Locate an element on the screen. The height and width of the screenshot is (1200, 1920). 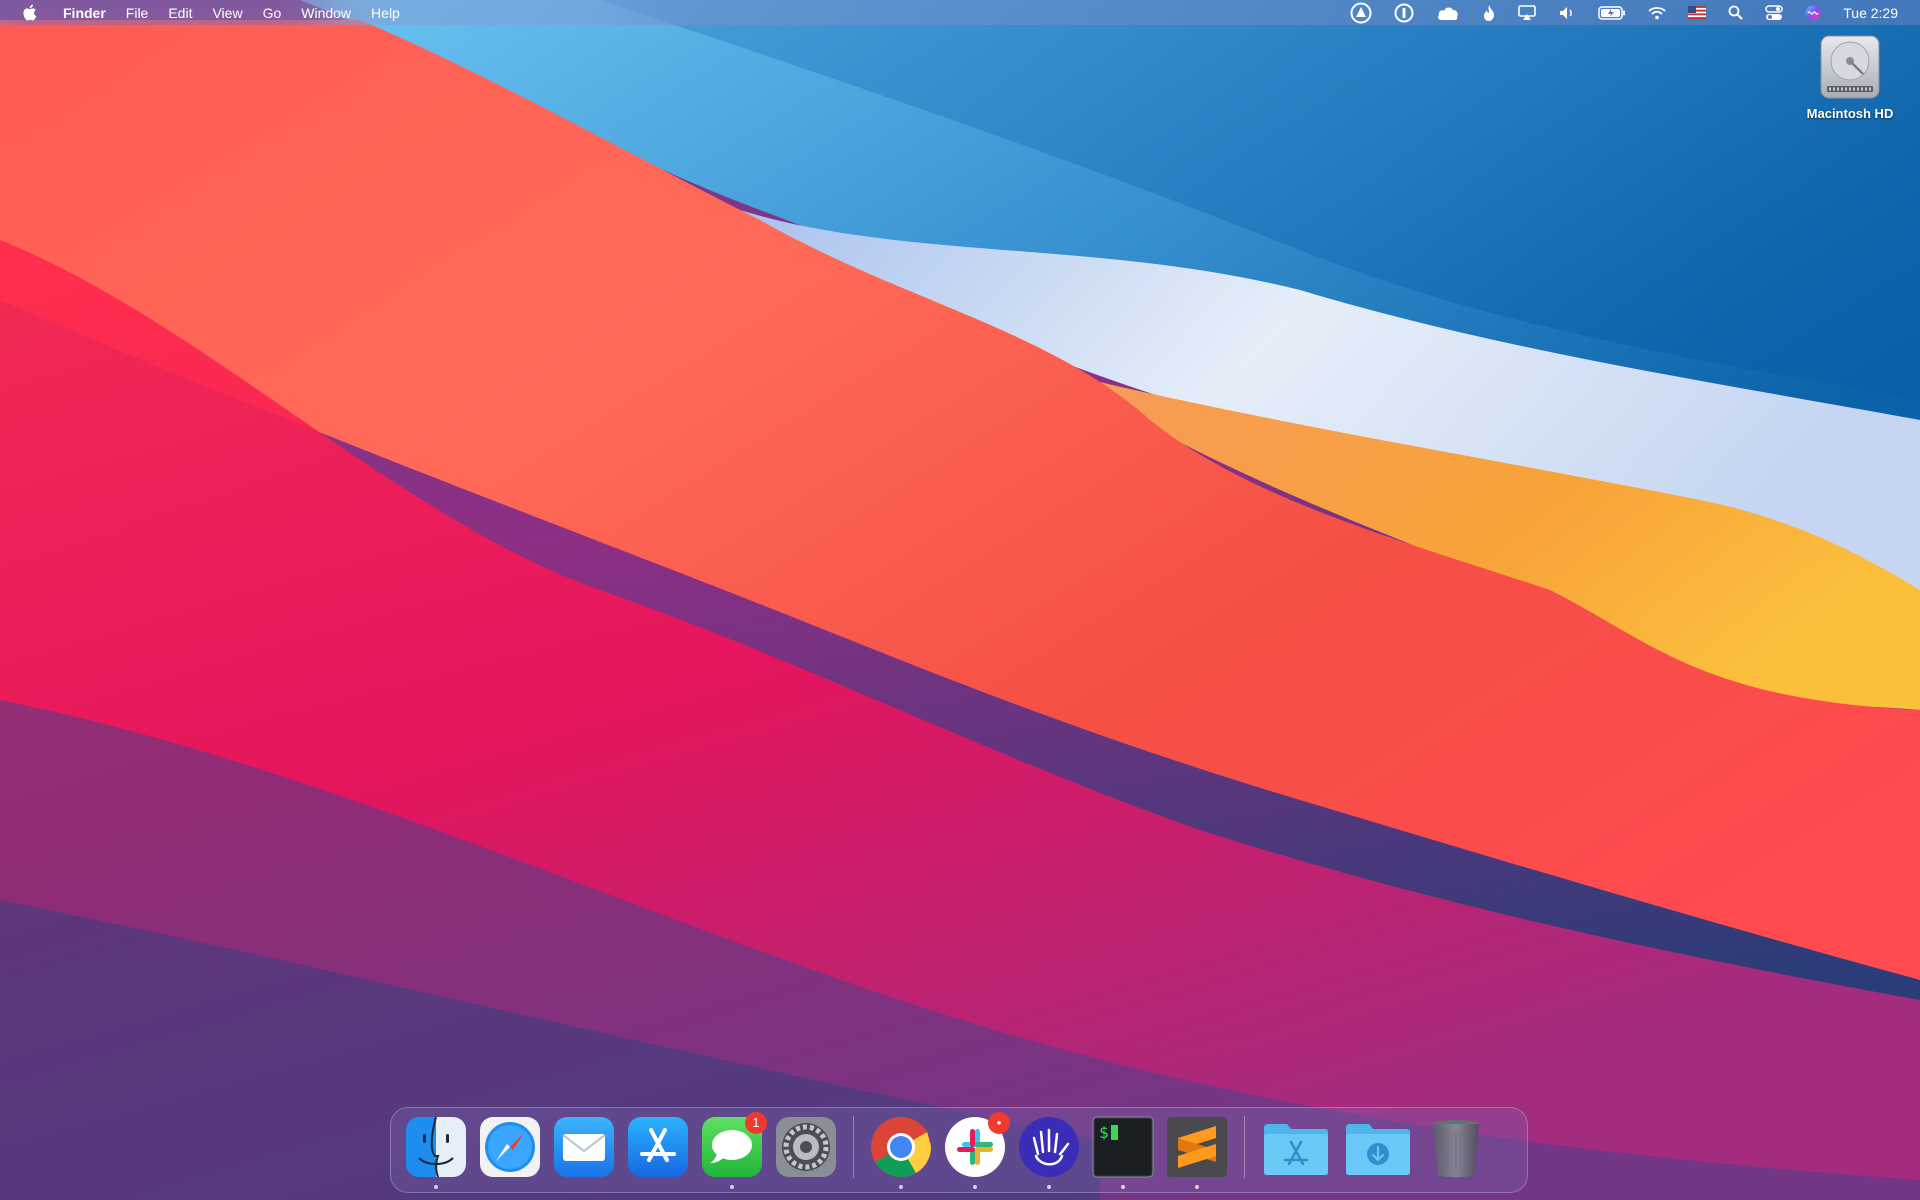
dock-item-finder is located at coordinates (436, 1152).